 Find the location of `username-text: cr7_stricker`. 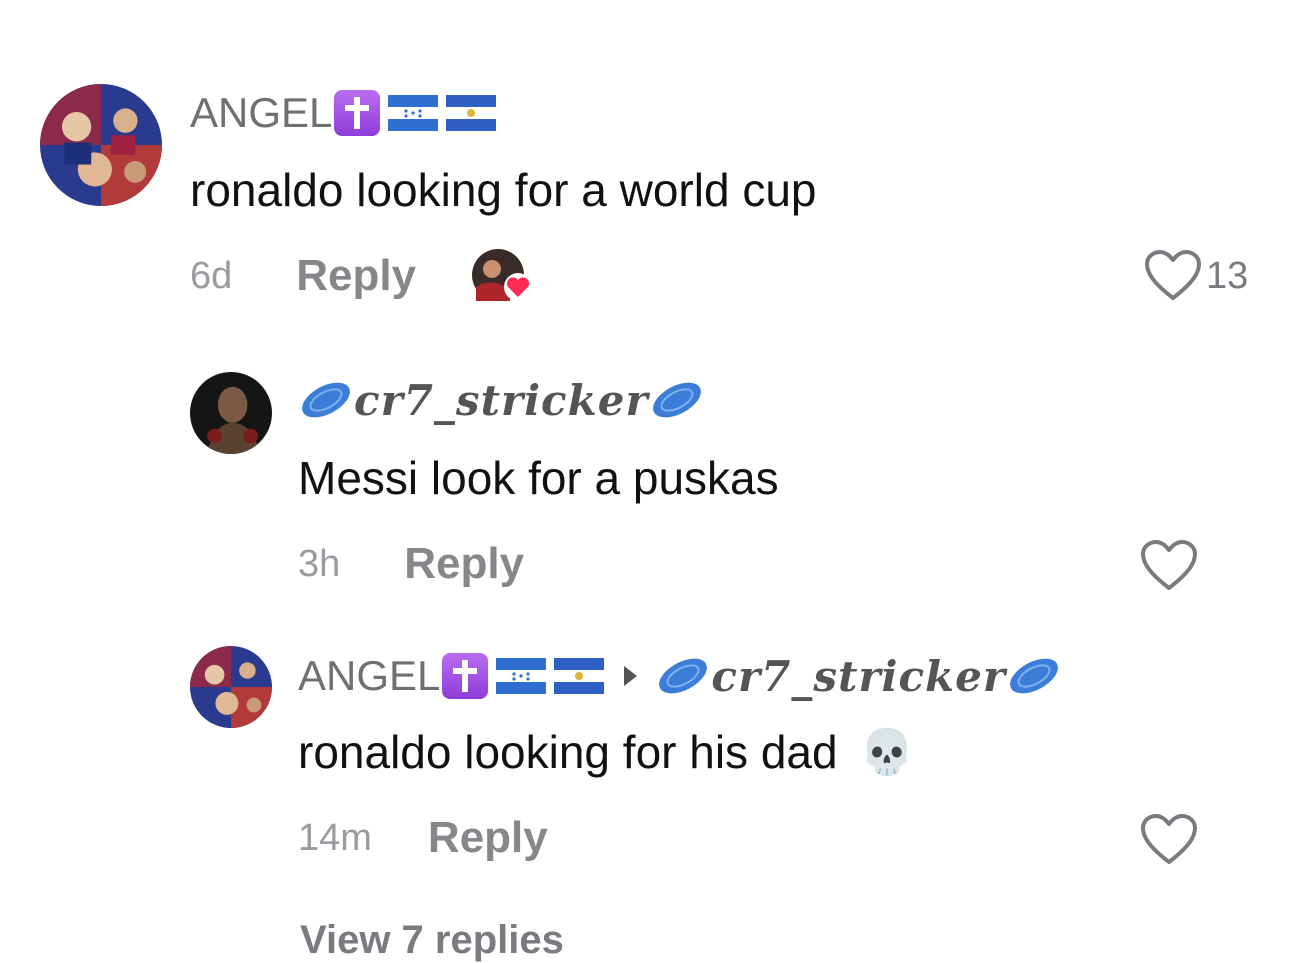

username-text: cr7_stricker is located at coordinates (501, 400).